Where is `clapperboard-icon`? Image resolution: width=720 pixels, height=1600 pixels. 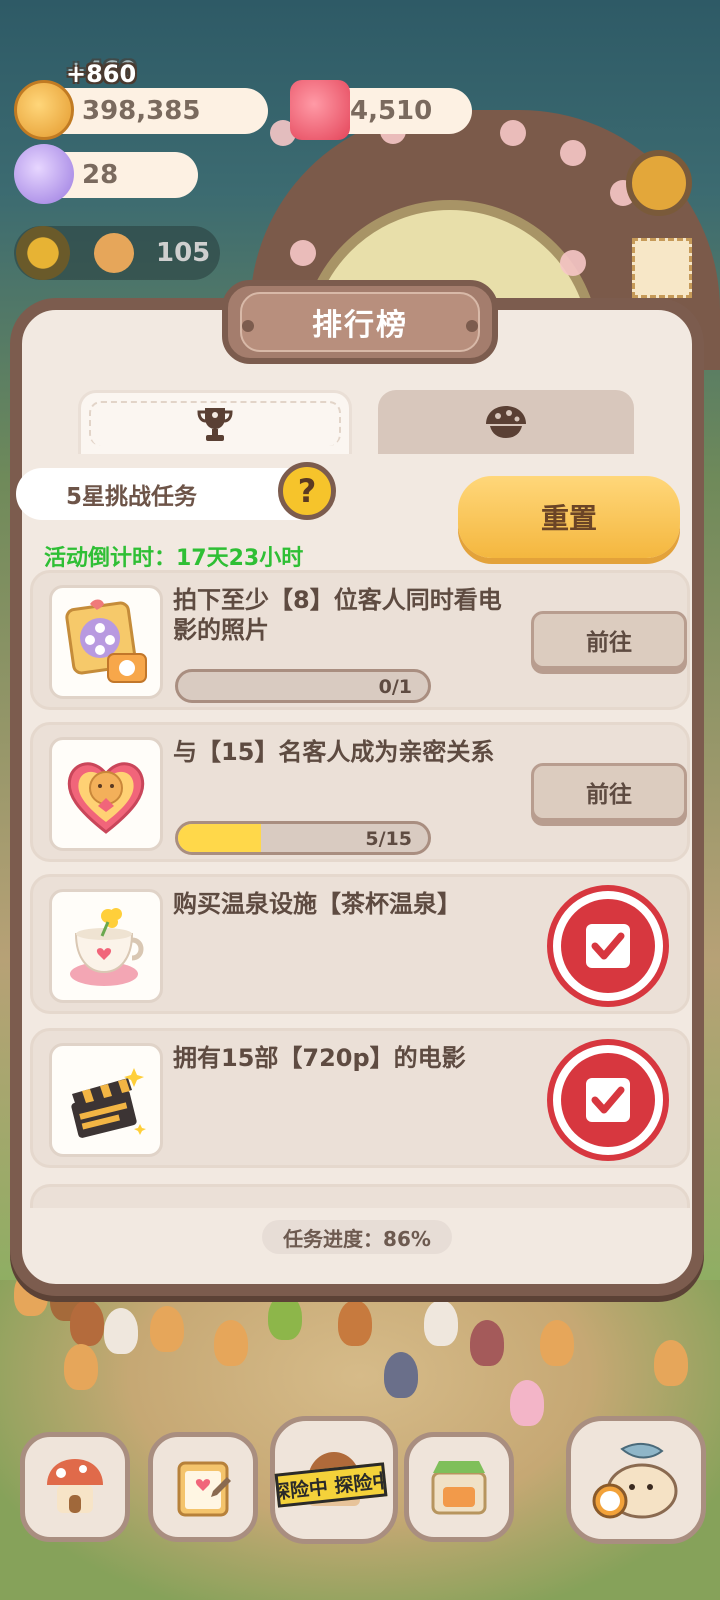 clapperboard-icon is located at coordinates (108, 1103).